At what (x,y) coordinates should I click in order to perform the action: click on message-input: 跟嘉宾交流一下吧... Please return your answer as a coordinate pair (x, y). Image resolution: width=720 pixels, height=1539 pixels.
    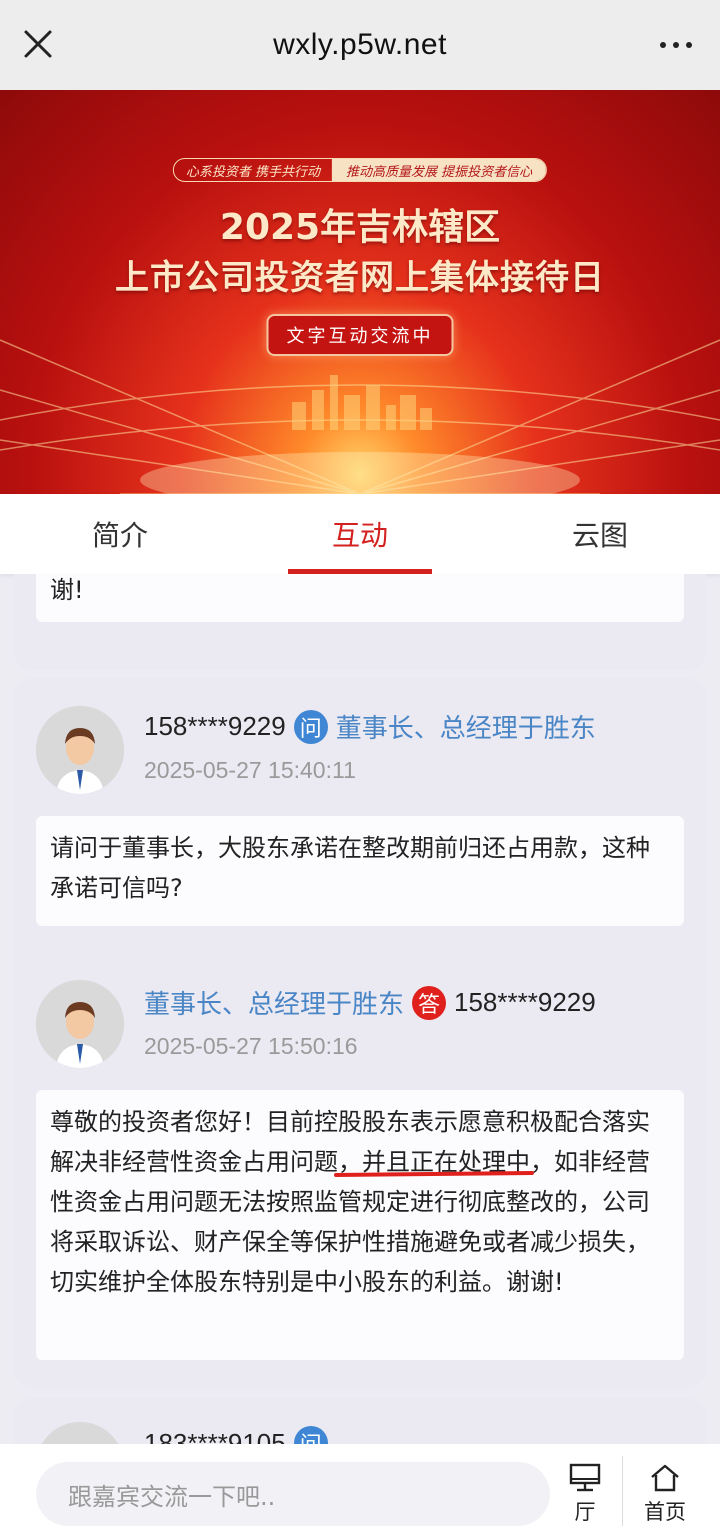
    Looking at the image, I should click on (293, 1494).